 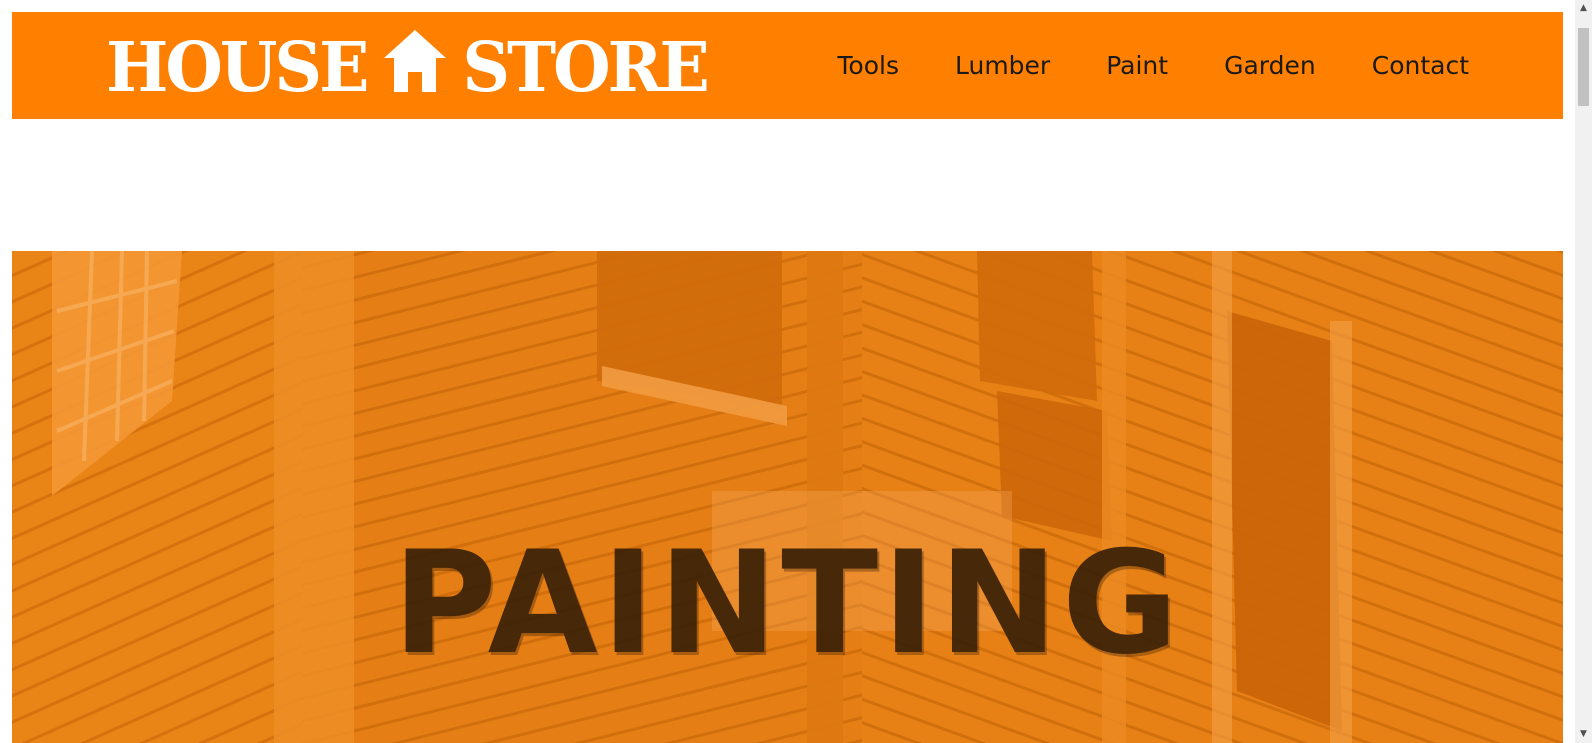 What do you see at coordinates (1583, 371) in the screenshot?
I see `page-scrollbar: ▲ ▼` at bounding box center [1583, 371].